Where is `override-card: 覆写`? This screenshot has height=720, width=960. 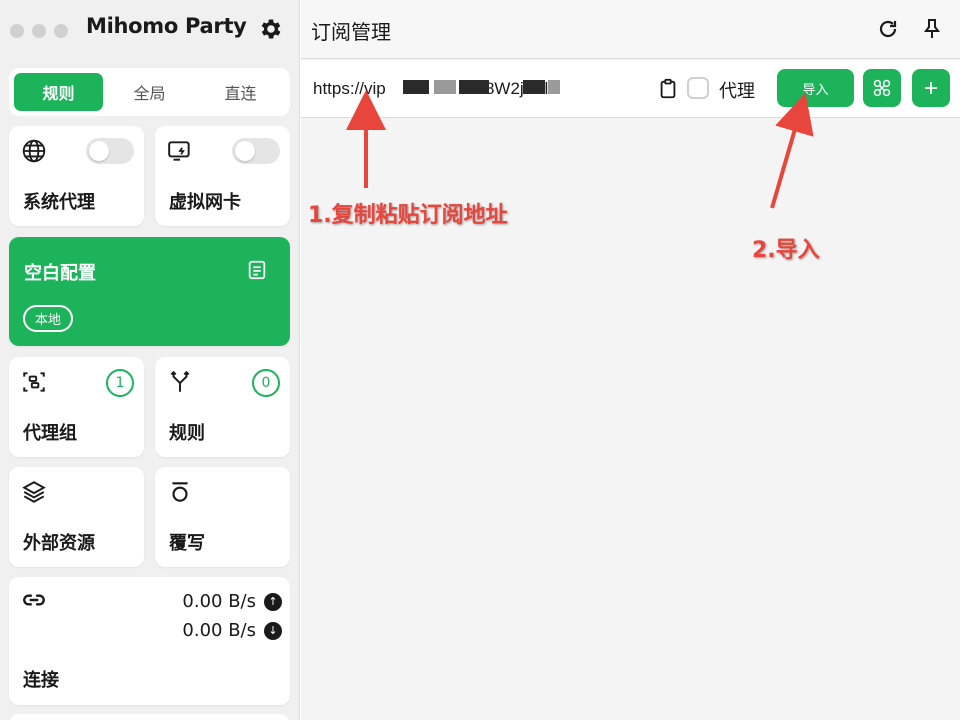
override-card: 覆写 is located at coordinates (222, 517).